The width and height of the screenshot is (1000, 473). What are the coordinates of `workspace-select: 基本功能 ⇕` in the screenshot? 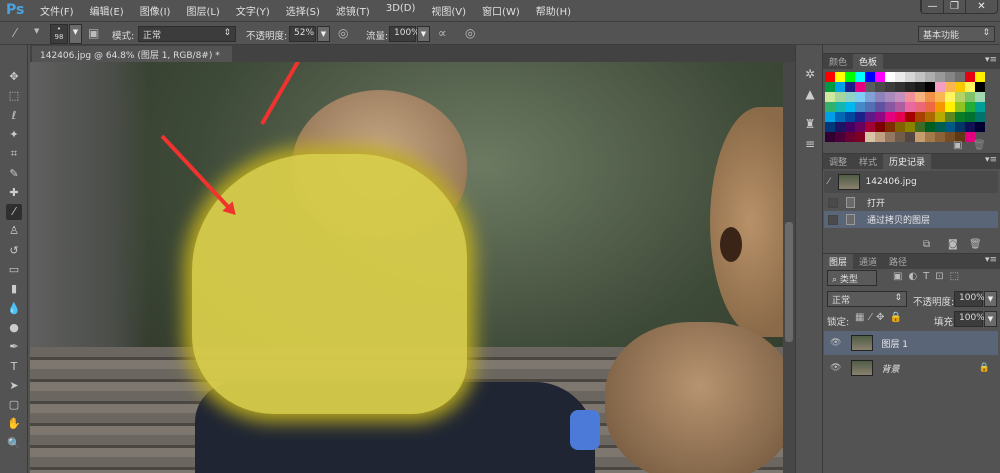 It's located at (956, 34).